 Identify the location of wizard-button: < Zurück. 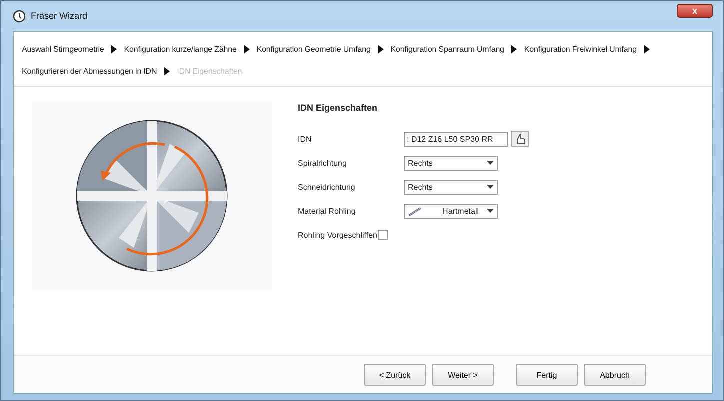
(395, 375).